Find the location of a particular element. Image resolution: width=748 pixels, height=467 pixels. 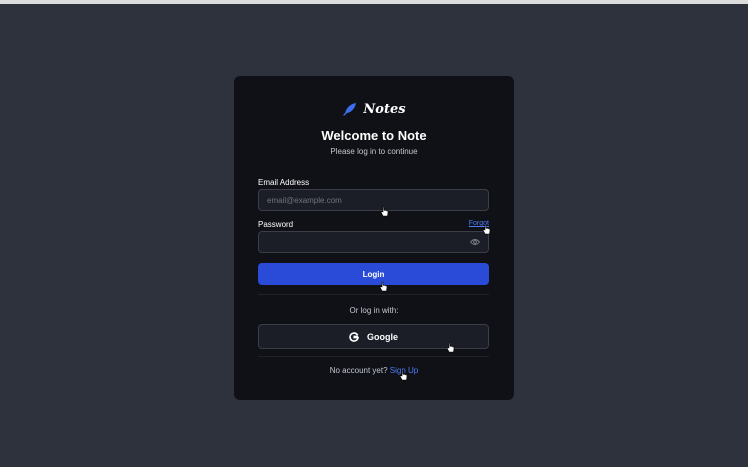

brand-name: Notes is located at coordinates (384, 109).